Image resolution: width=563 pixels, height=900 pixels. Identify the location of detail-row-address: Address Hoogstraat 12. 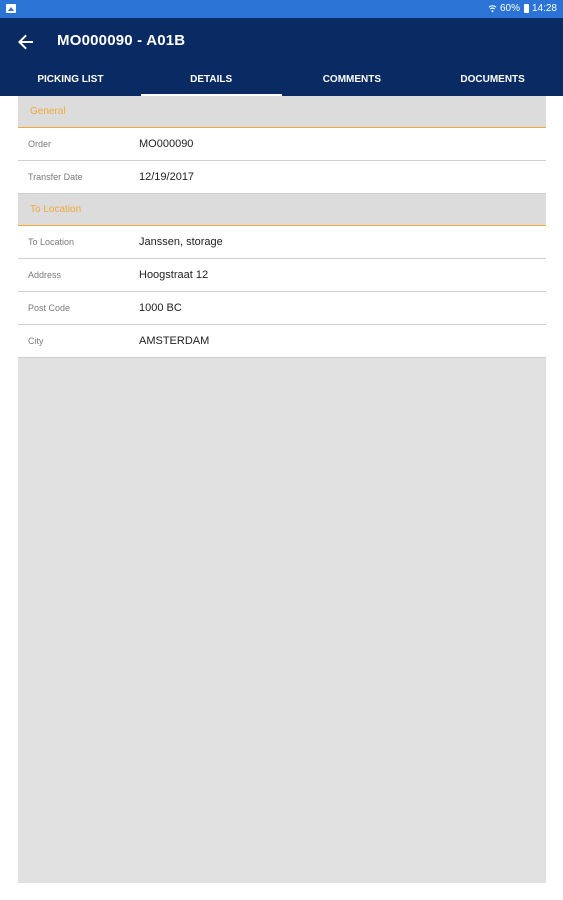
(282, 275).